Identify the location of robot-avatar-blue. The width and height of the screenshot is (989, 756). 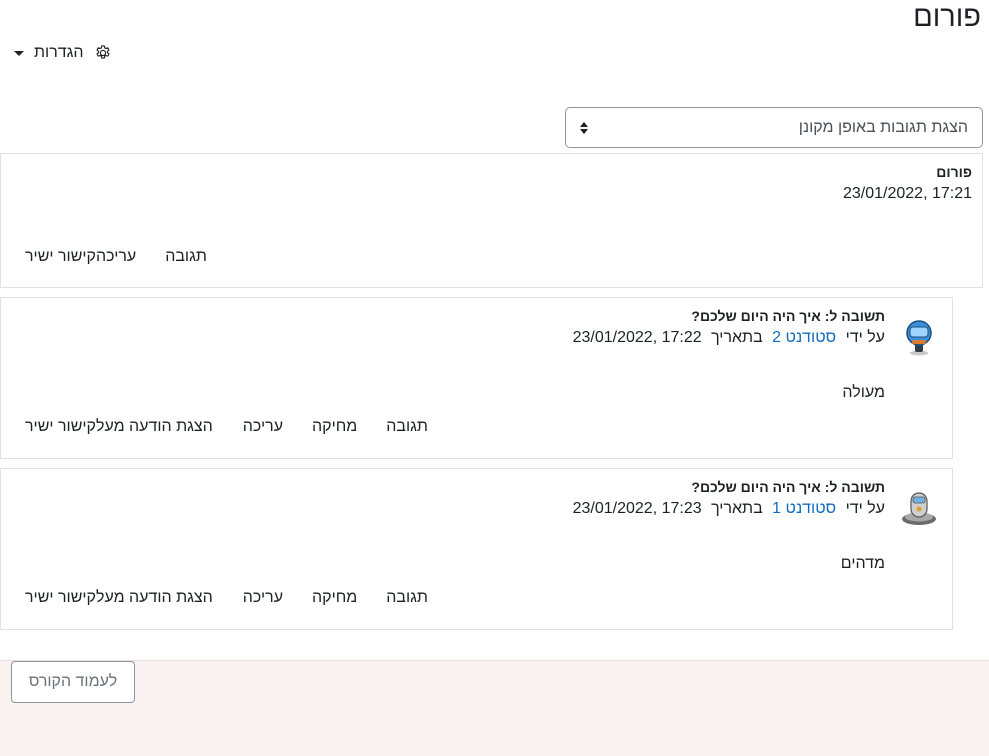
(919, 338).